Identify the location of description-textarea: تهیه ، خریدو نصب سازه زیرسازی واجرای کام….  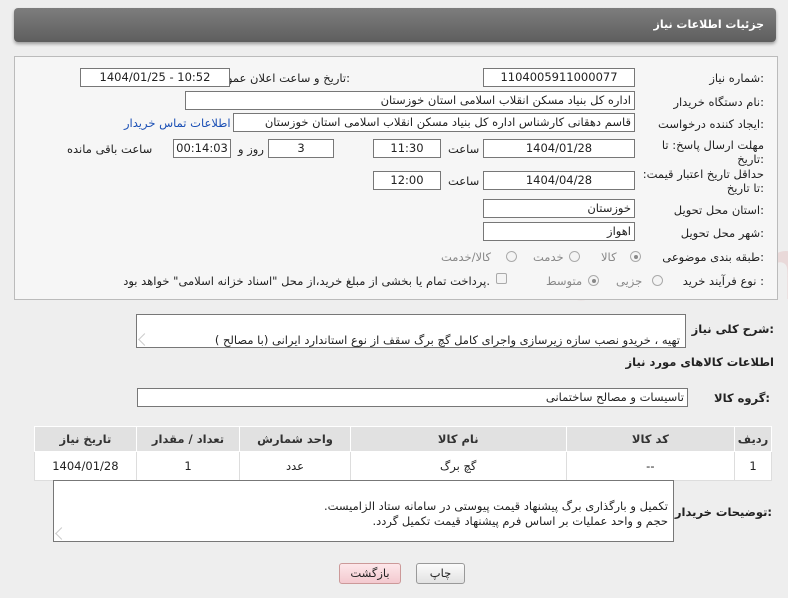
(411, 331).